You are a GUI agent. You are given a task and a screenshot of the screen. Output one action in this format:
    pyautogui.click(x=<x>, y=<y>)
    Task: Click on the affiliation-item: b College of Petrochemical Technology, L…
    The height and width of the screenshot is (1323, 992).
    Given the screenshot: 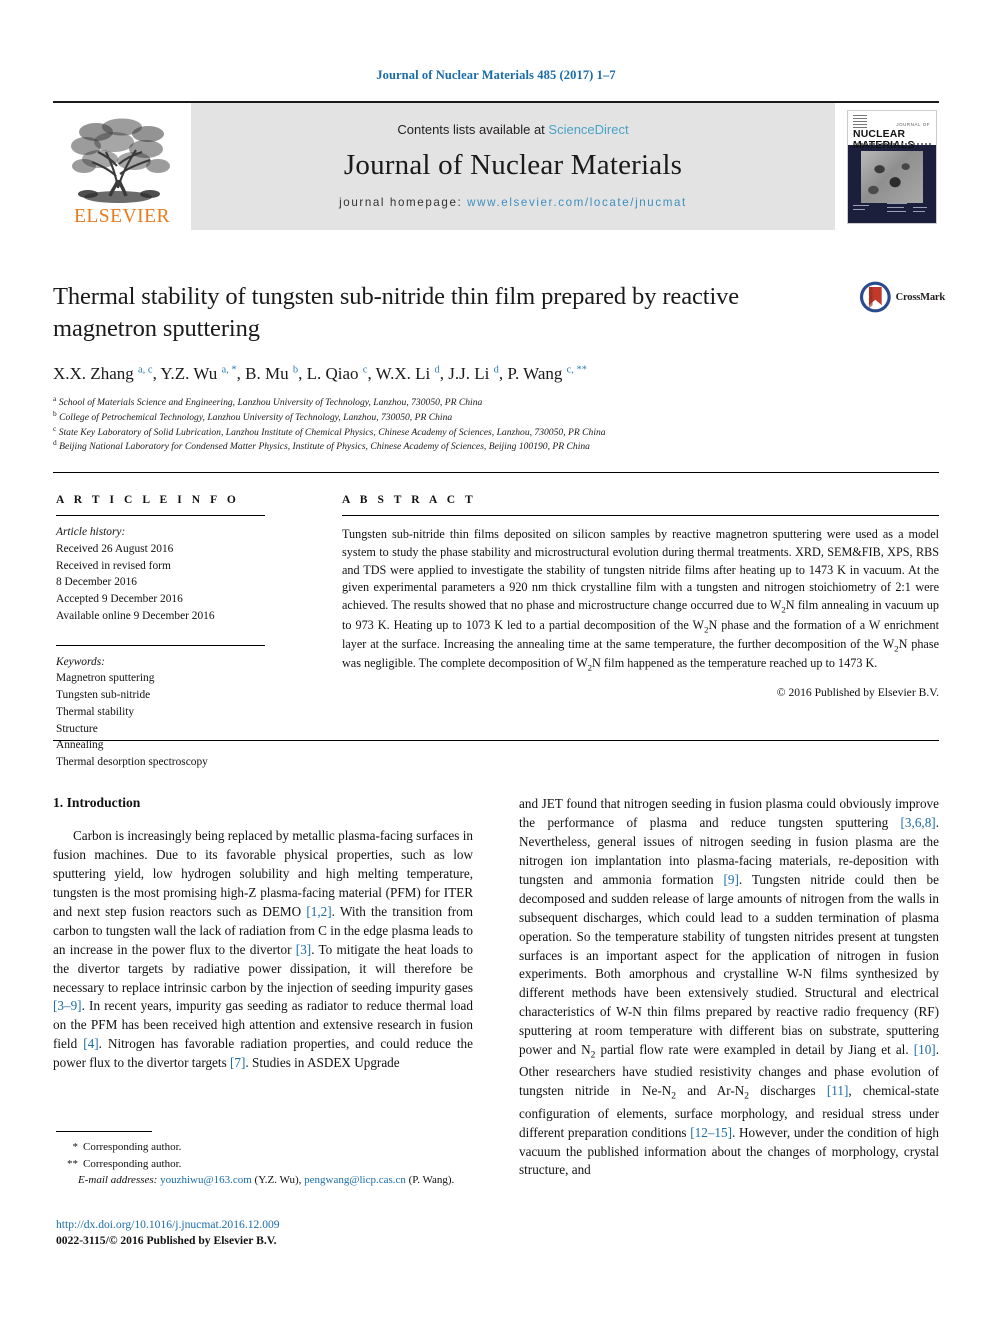 What is the action you would take?
    pyautogui.click(x=448, y=417)
    